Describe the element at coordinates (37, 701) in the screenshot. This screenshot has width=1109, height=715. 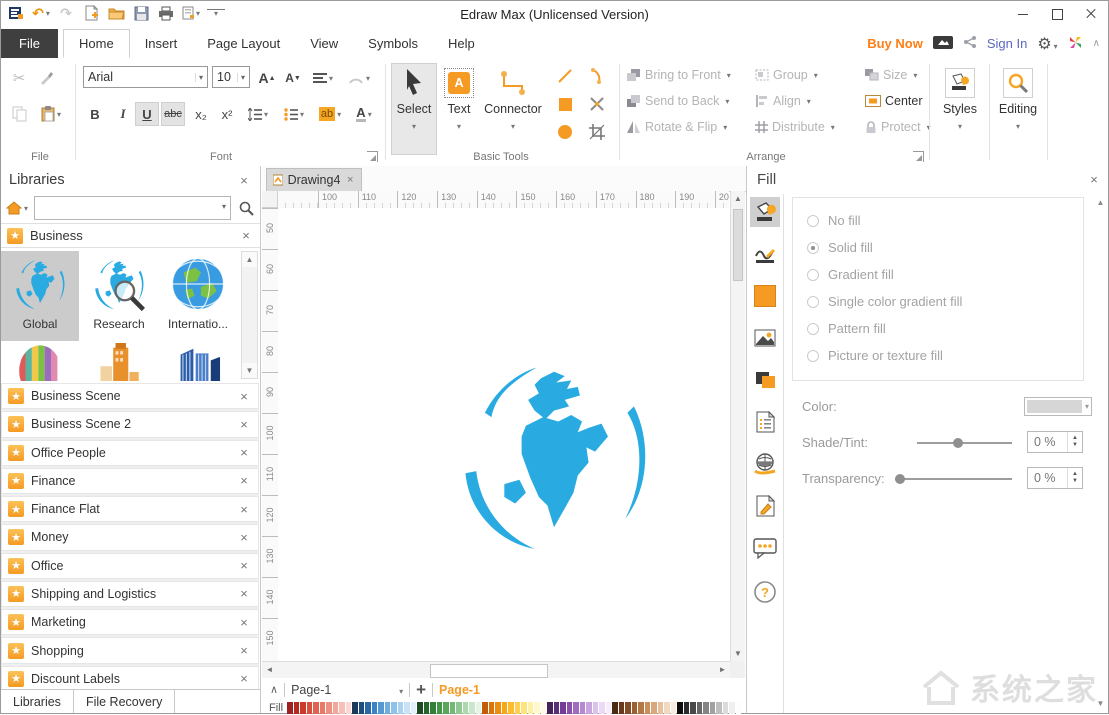
I see `tab-libraries: Libraries` at that location.